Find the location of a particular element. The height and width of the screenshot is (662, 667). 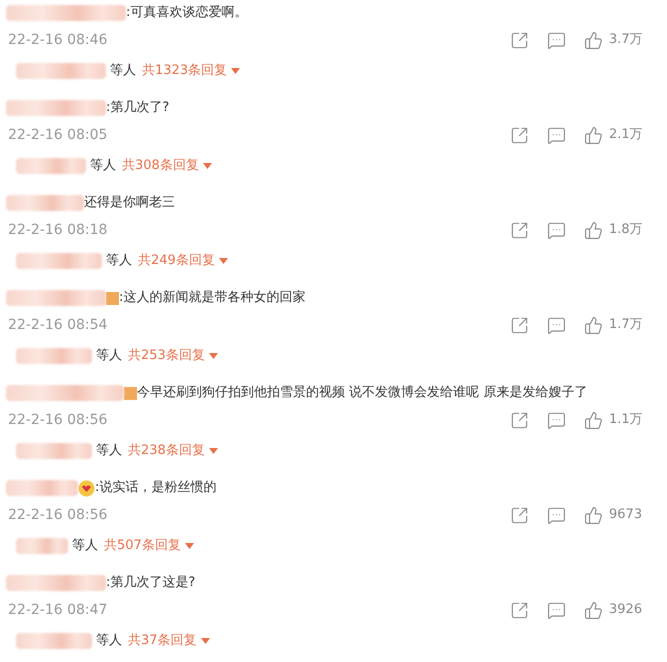

comment-time: 22-2-16 08:18 is located at coordinates (57, 230).